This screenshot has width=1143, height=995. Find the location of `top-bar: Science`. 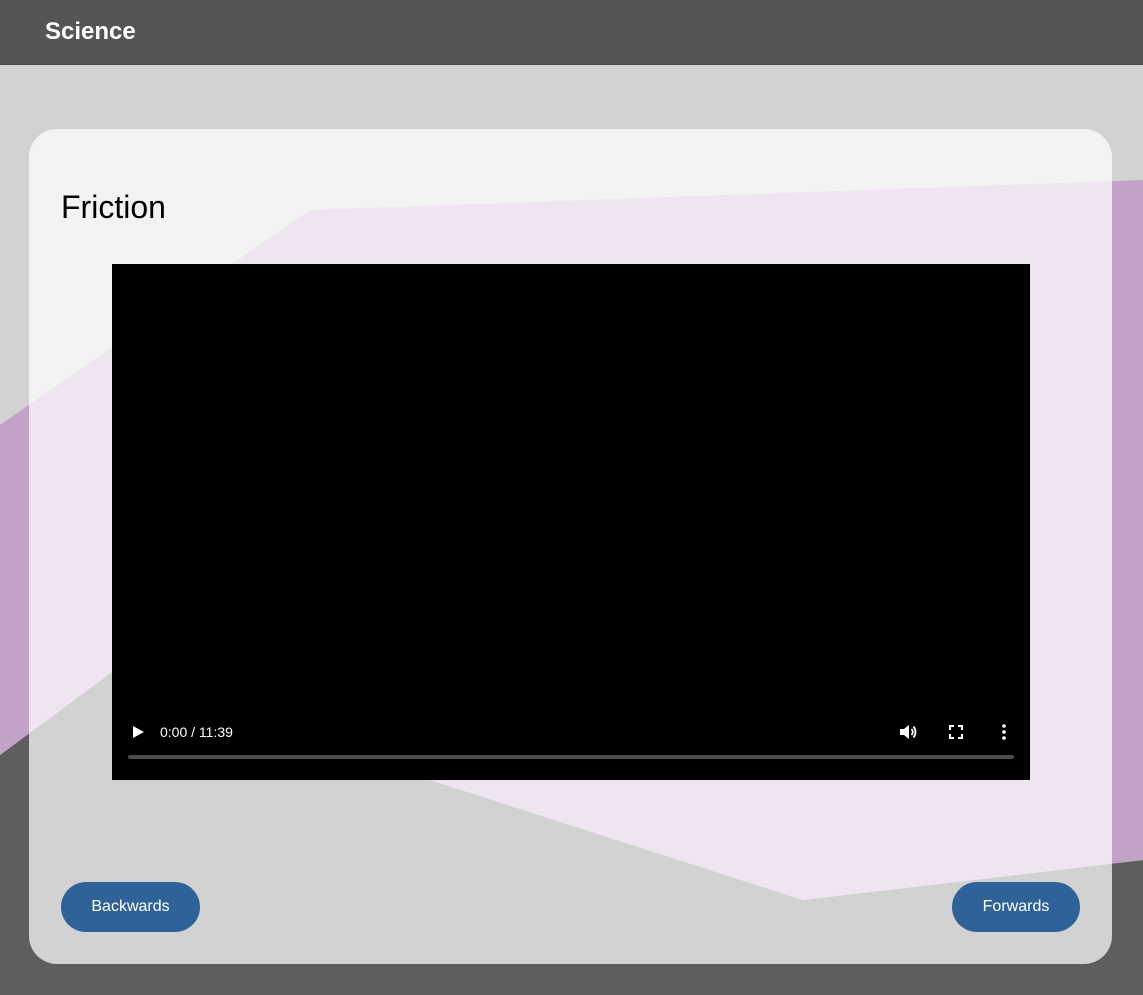

top-bar: Science is located at coordinates (571, 32).